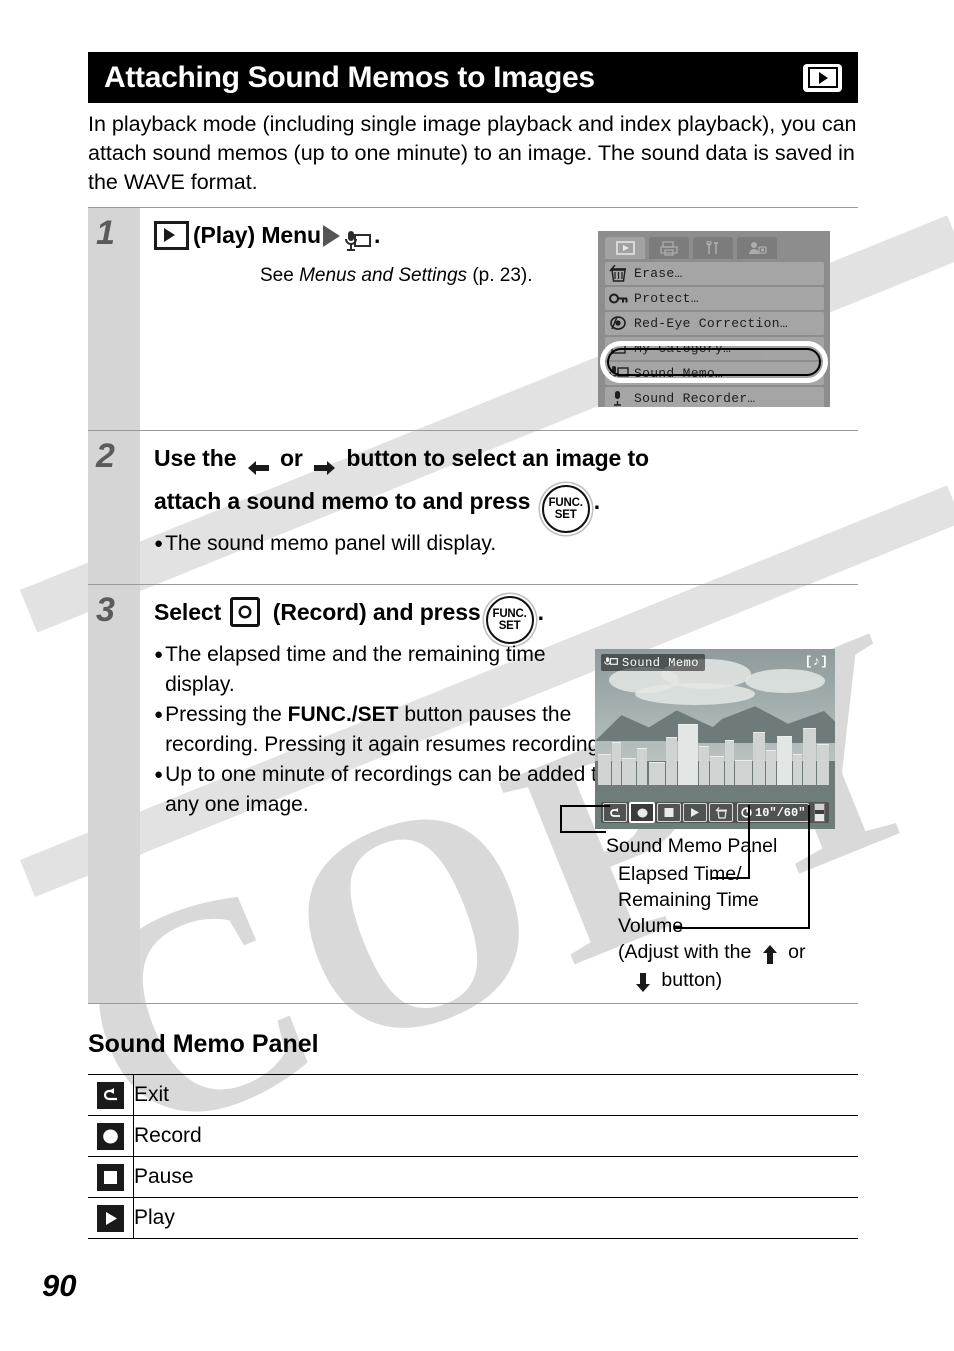 This screenshot has width=954, height=1351. I want to click on sound-memo-screen-screenshot: Sound Memo [♪] 10"/60", so click(715, 739).